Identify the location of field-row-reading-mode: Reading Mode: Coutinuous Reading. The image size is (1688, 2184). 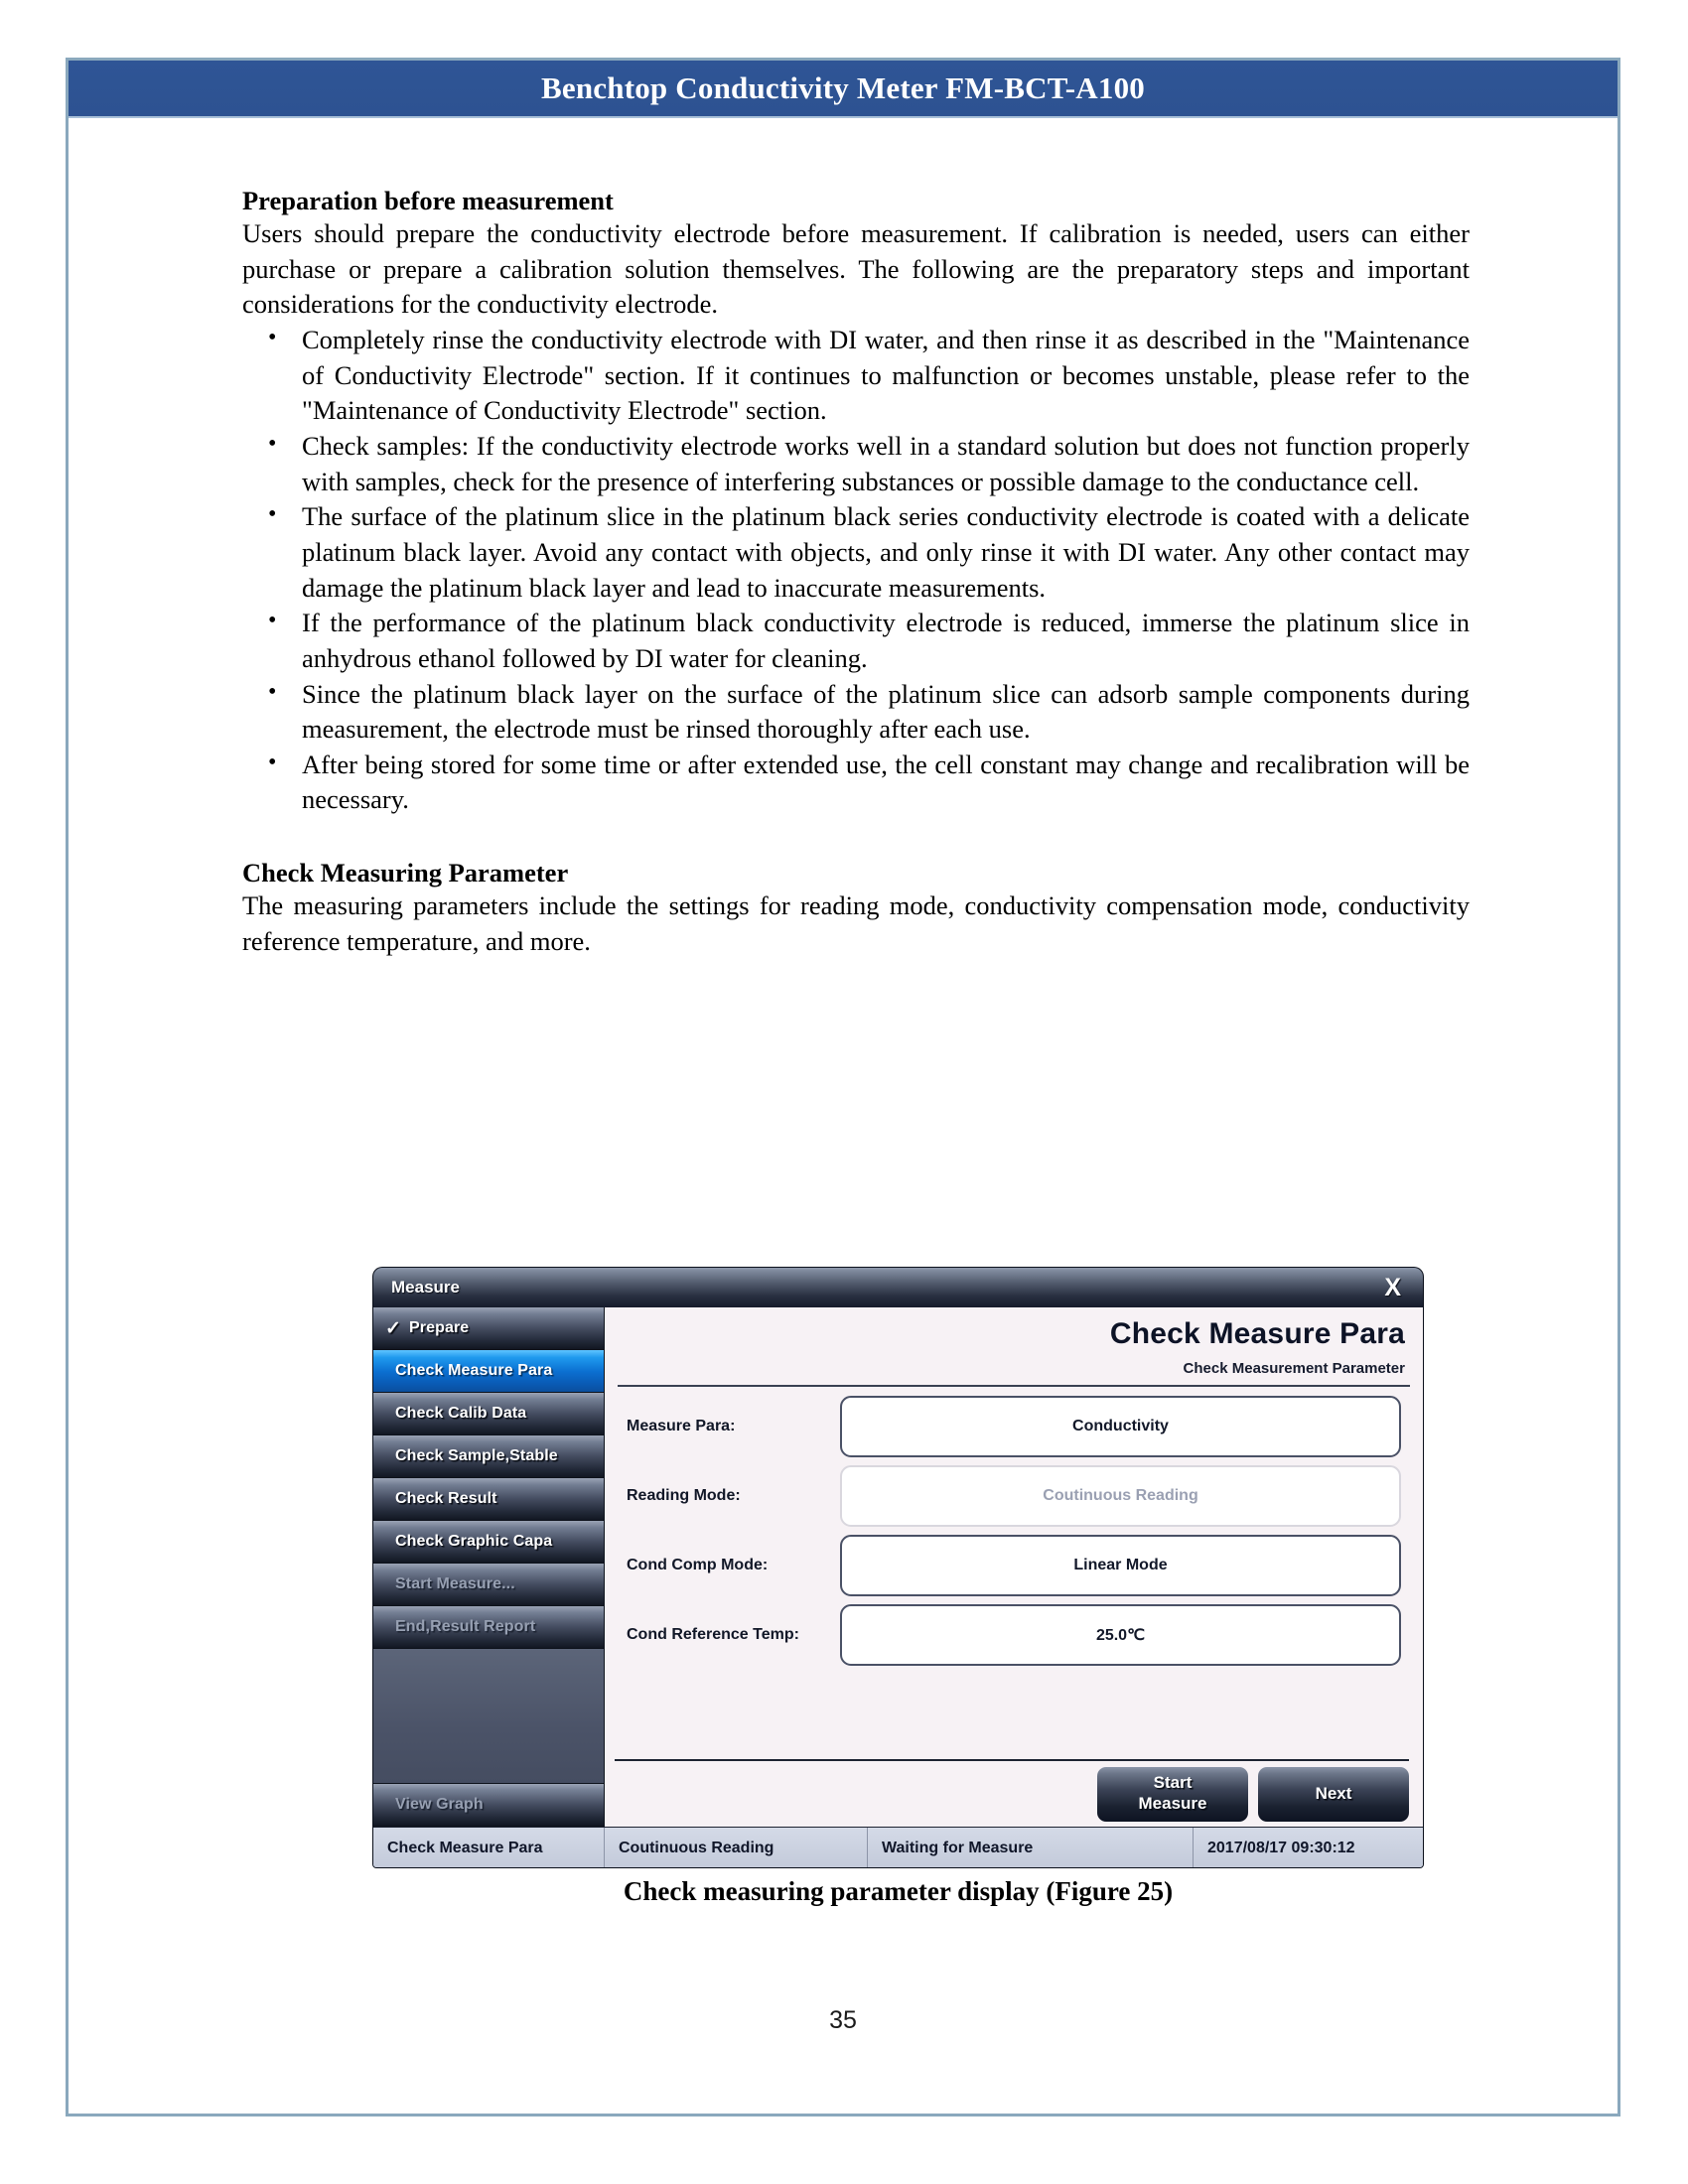
(1014, 1495).